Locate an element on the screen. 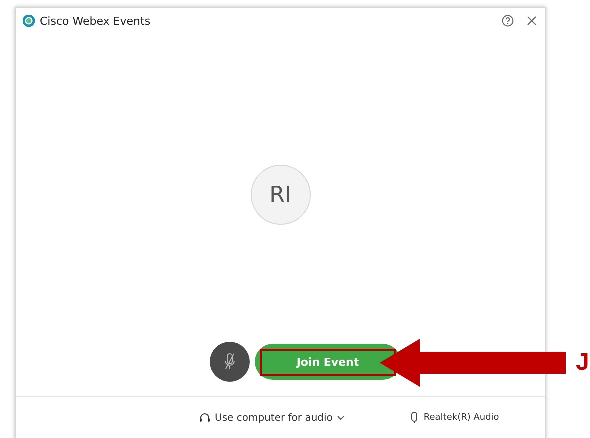 This screenshot has width=590, height=438. muted-microphone-icon is located at coordinates (230, 362).